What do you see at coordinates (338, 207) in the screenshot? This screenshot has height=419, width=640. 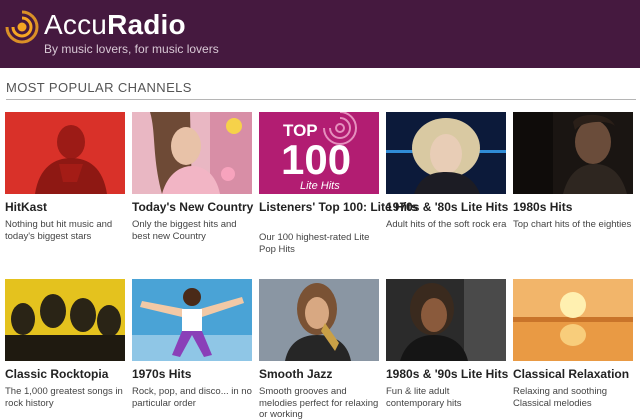 I see `channel-title: Listeners' Top 100: Lite Hits` at bounding box center [338, 207].